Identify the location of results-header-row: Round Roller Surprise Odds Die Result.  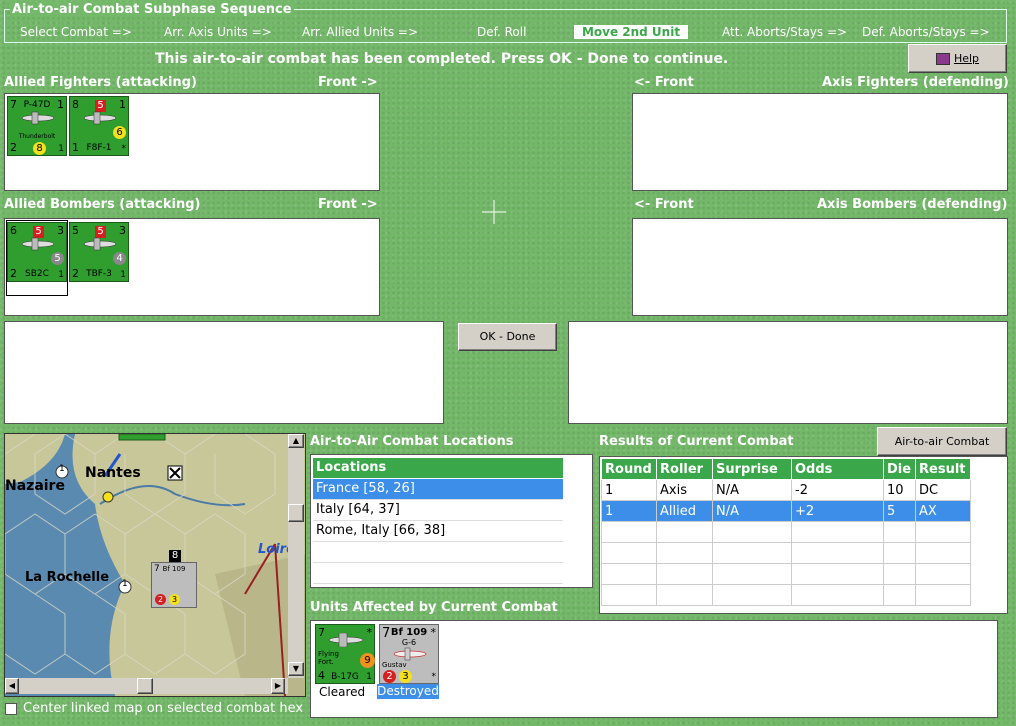
(786, 469).